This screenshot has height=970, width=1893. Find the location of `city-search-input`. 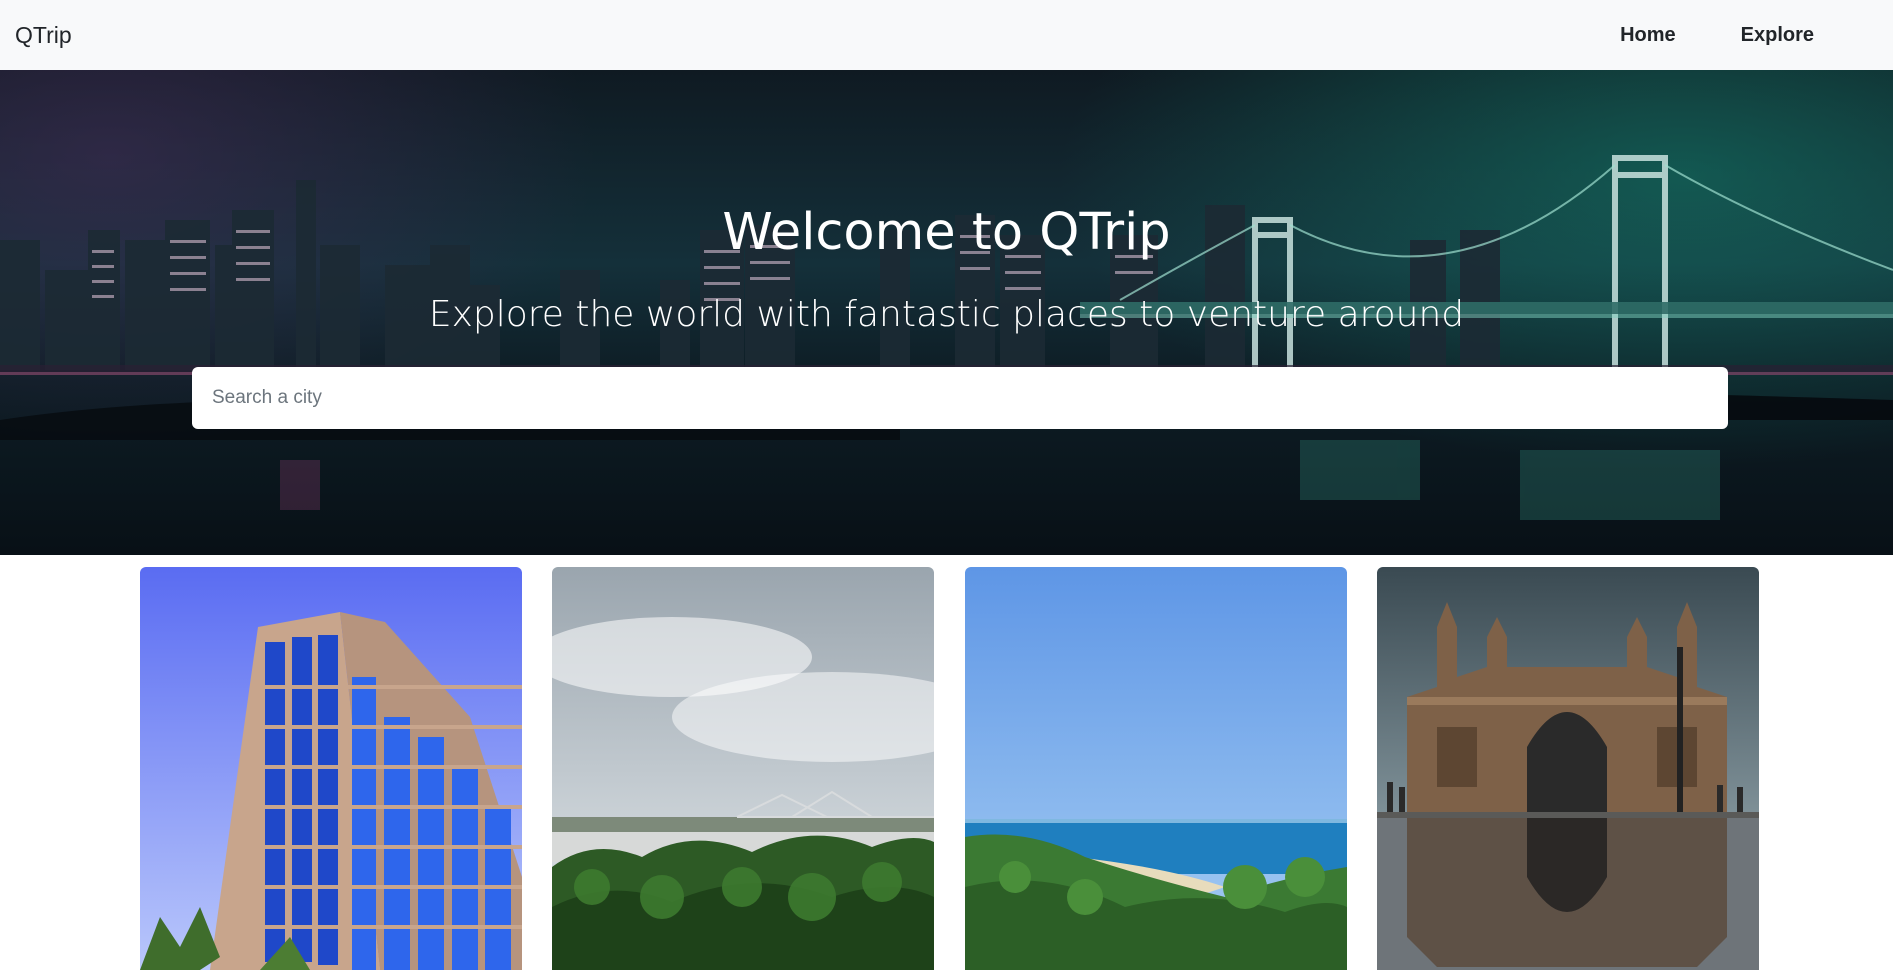

city-search-input is located at coordinates (960, 398).